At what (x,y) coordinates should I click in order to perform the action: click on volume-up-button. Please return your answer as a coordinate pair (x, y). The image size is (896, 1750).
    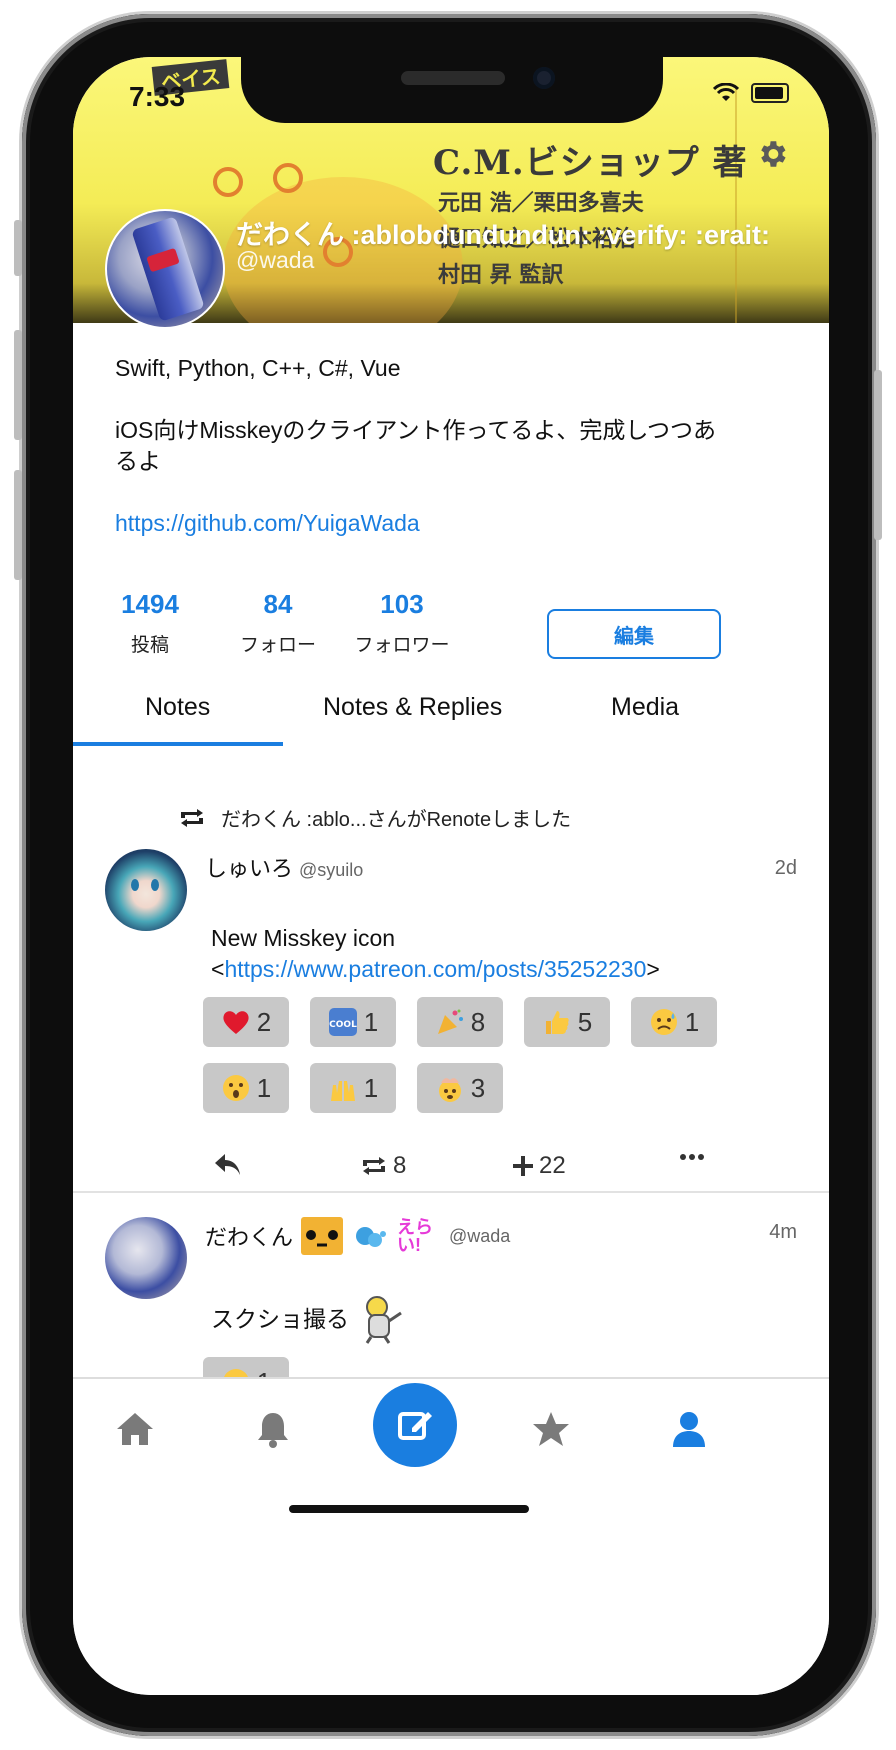
    Looking at the image, I should click on (18, 385).